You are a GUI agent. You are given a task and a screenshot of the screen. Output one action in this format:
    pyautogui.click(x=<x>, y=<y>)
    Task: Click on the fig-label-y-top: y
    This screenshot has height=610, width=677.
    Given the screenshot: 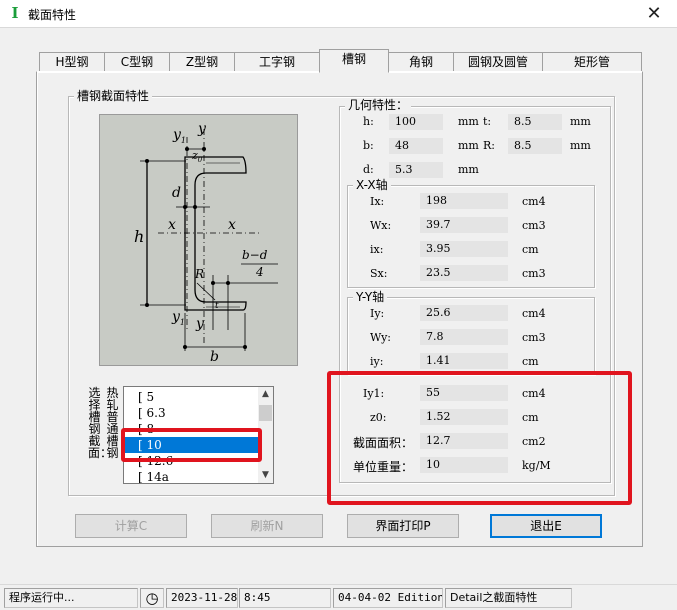 What is the action you would take?
    pyautogui.click(x=202, y=129)
    